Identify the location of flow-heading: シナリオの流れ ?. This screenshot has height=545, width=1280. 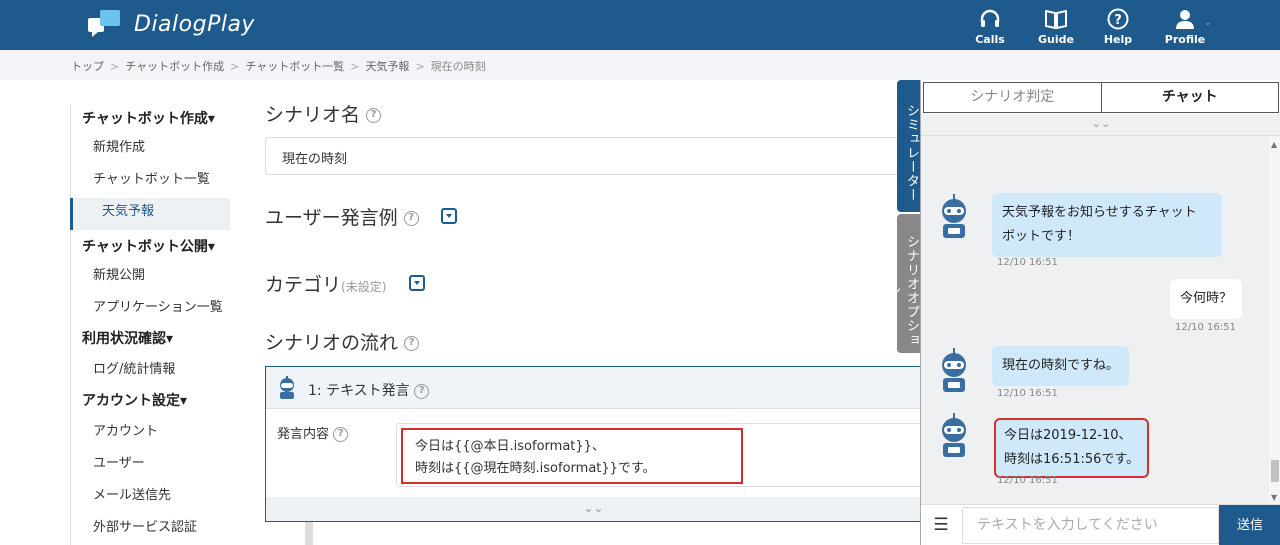
(342, 341).